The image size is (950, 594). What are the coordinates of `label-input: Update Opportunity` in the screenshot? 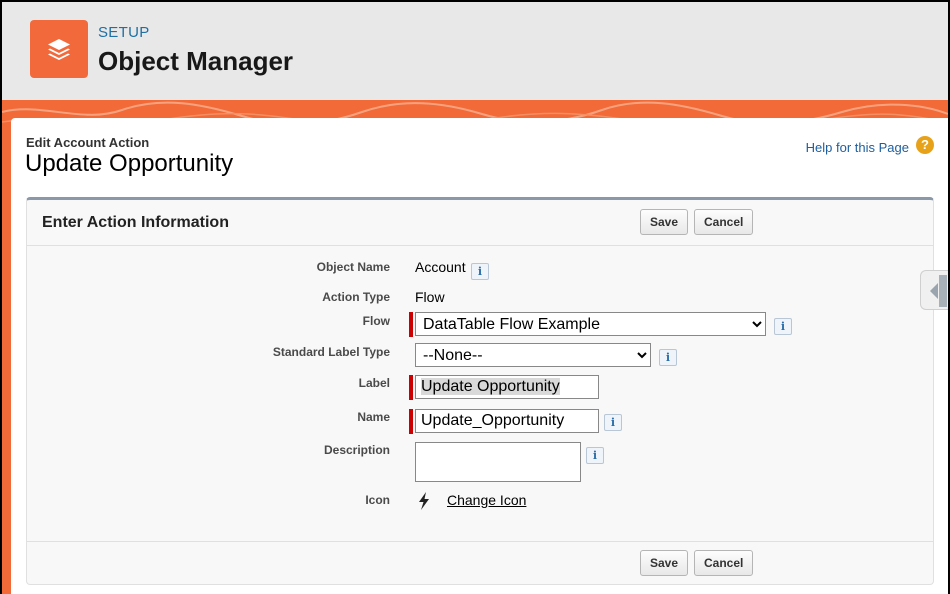 It's located at (507, 387).